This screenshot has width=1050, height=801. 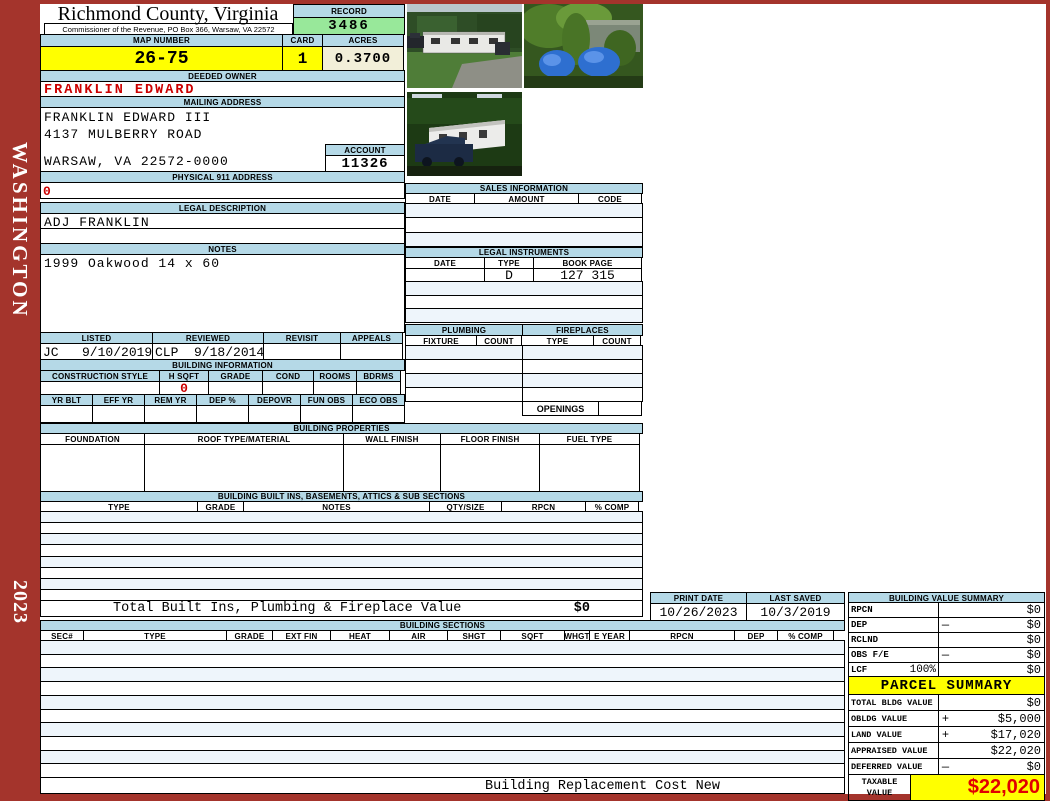 I want to click on mailing-line-2: 4137 MULBERRY ROAD, so click(x=123, y=134).